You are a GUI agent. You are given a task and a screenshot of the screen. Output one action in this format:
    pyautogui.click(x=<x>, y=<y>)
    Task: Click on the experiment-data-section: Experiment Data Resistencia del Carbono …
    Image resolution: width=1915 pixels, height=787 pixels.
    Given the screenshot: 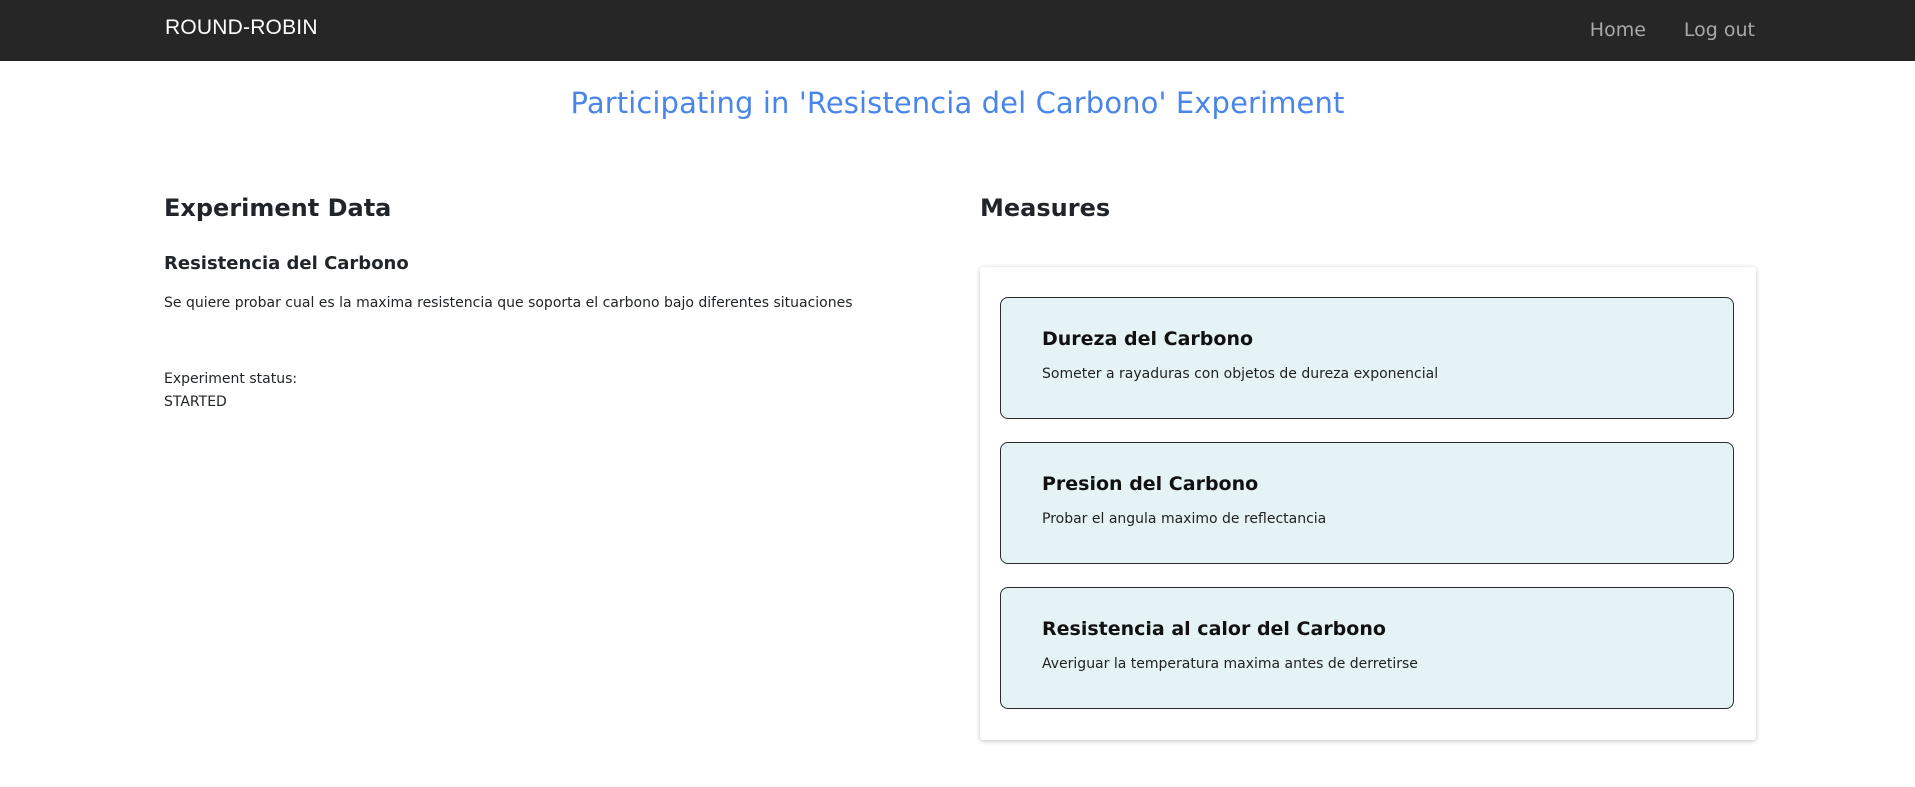 What is the action you would take?
    pyautogui.click(x=544, y=301)
    